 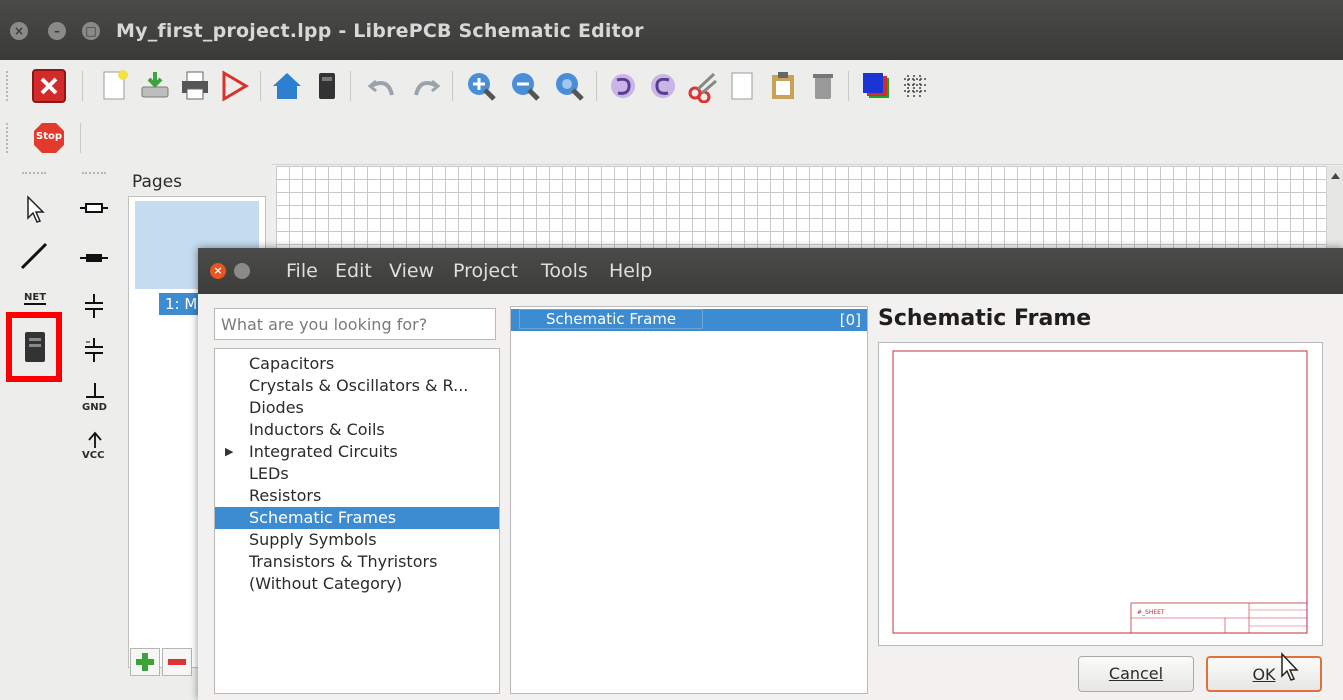 I want to click on category-item: (Without Category), so click(x=357, y=584).